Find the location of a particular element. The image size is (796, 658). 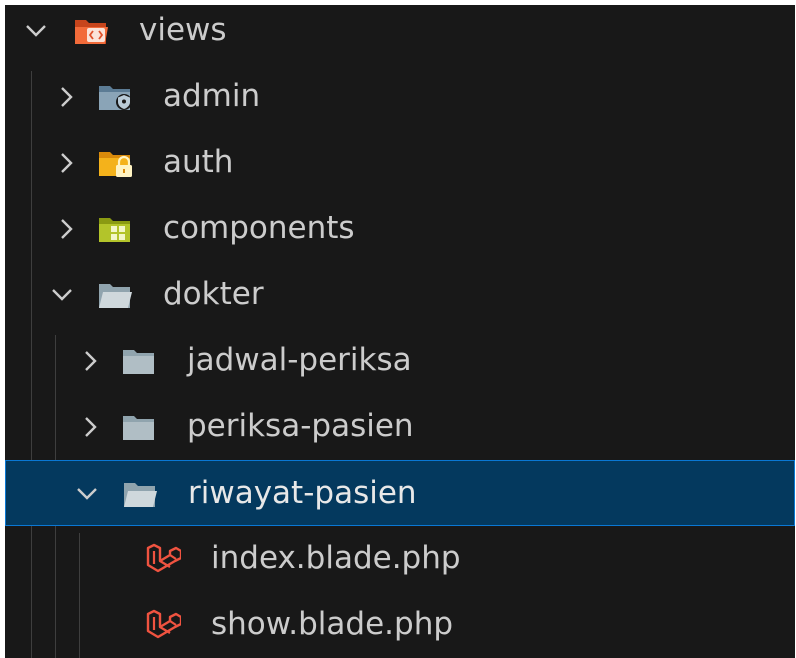

tree-item-auth: auth is located at coordinates (400, 163).